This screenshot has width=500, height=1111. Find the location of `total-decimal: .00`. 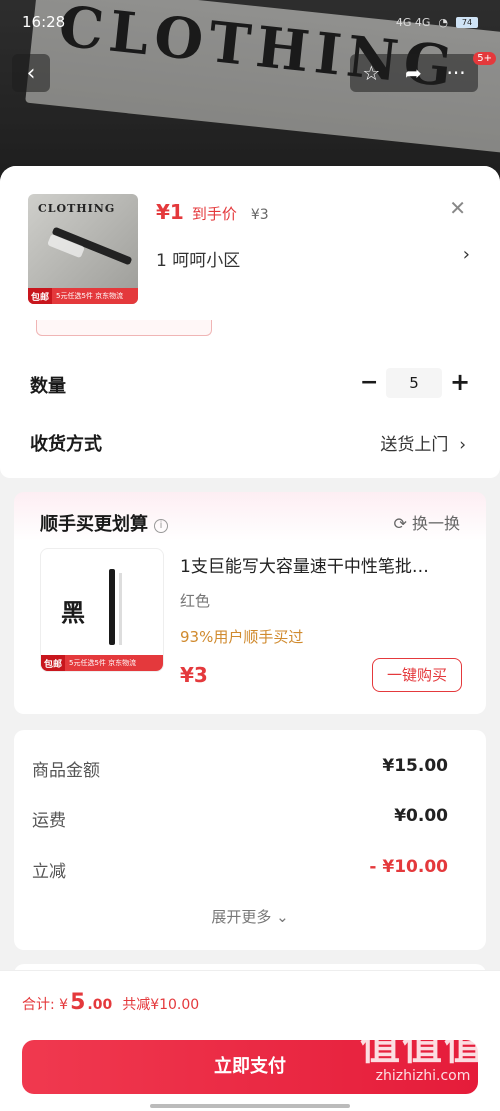

total-decimal: .00 is located at coordinates (100, 1005).